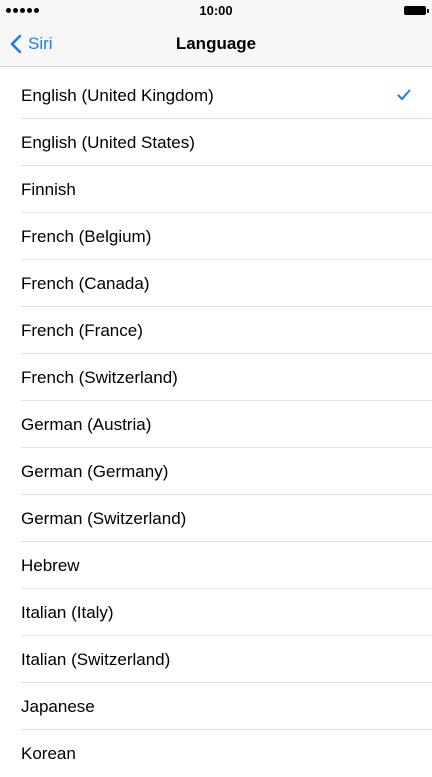  I want to click on language-label: English (United Kingdom), so click(117, 95).